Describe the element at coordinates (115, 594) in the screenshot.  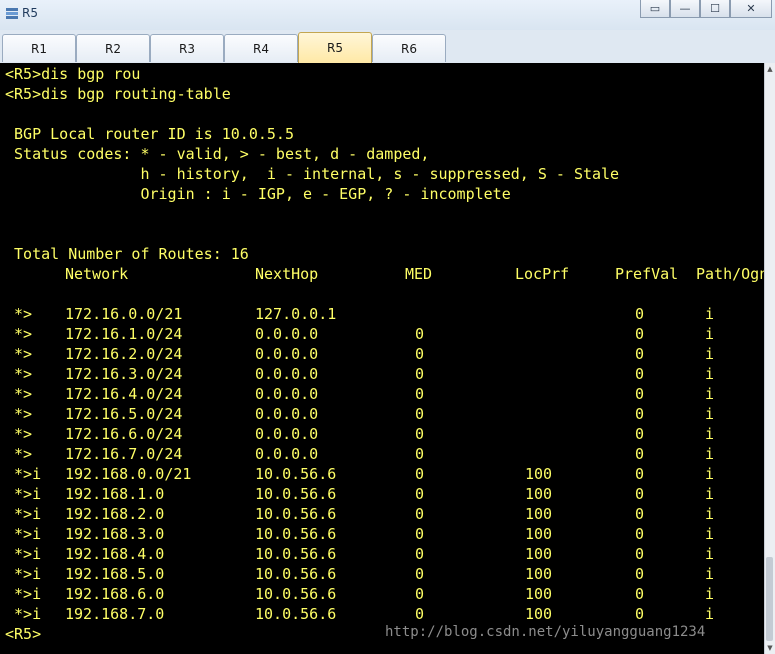
I see `route-network: 192.168.6.0` at that location.